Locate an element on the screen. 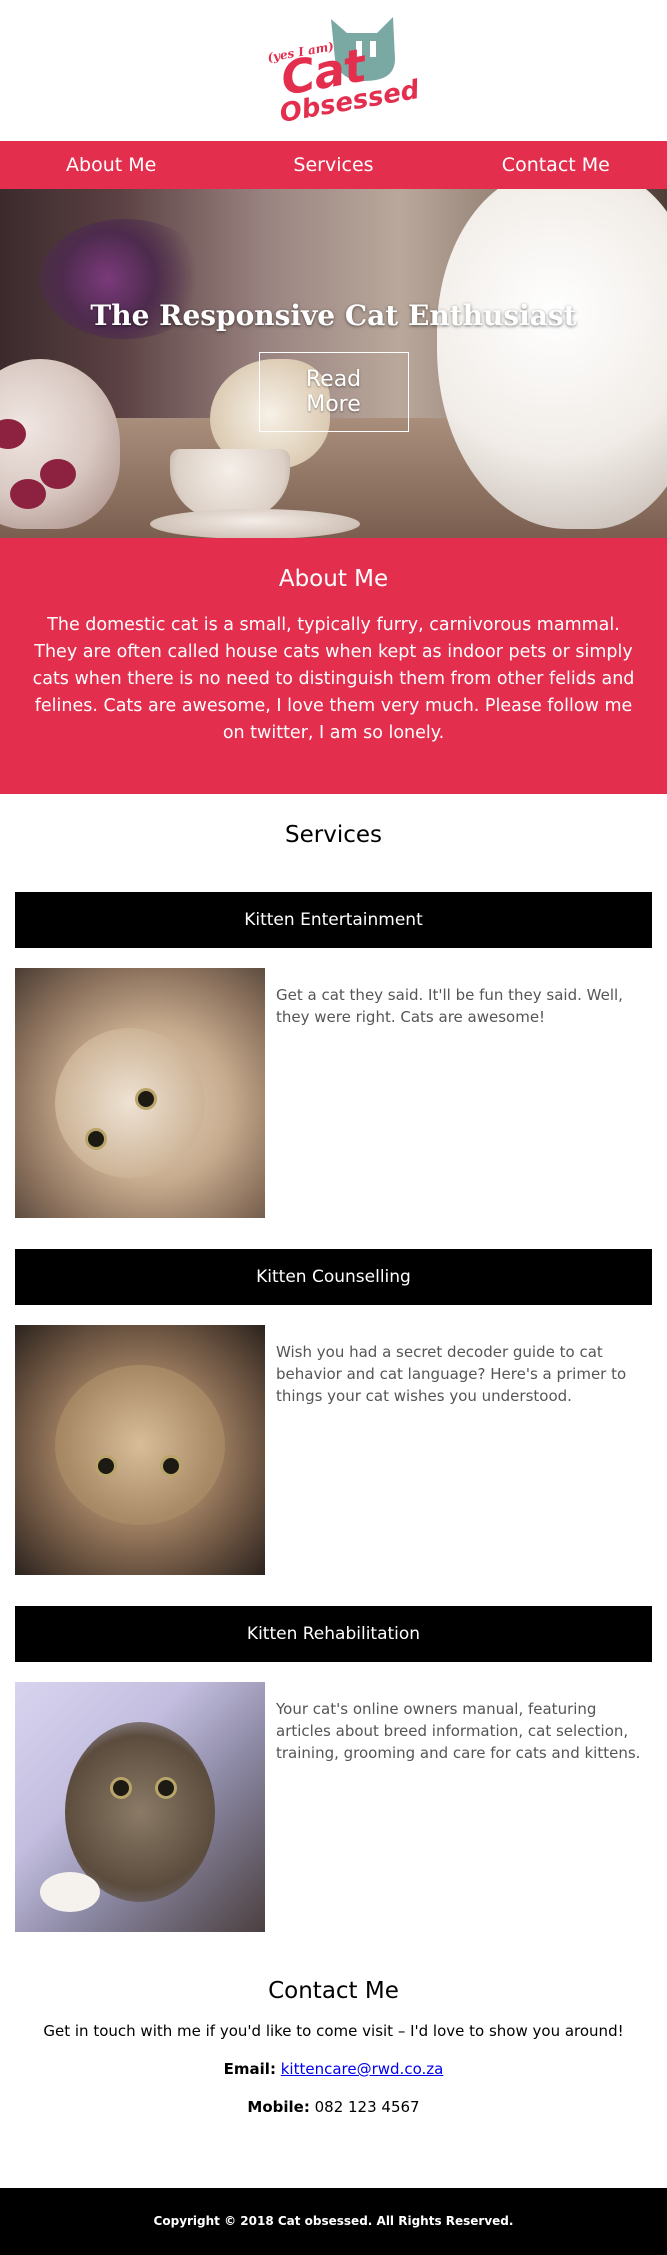  mobile-label: Mobile: is located at coordinates (278, 2107).